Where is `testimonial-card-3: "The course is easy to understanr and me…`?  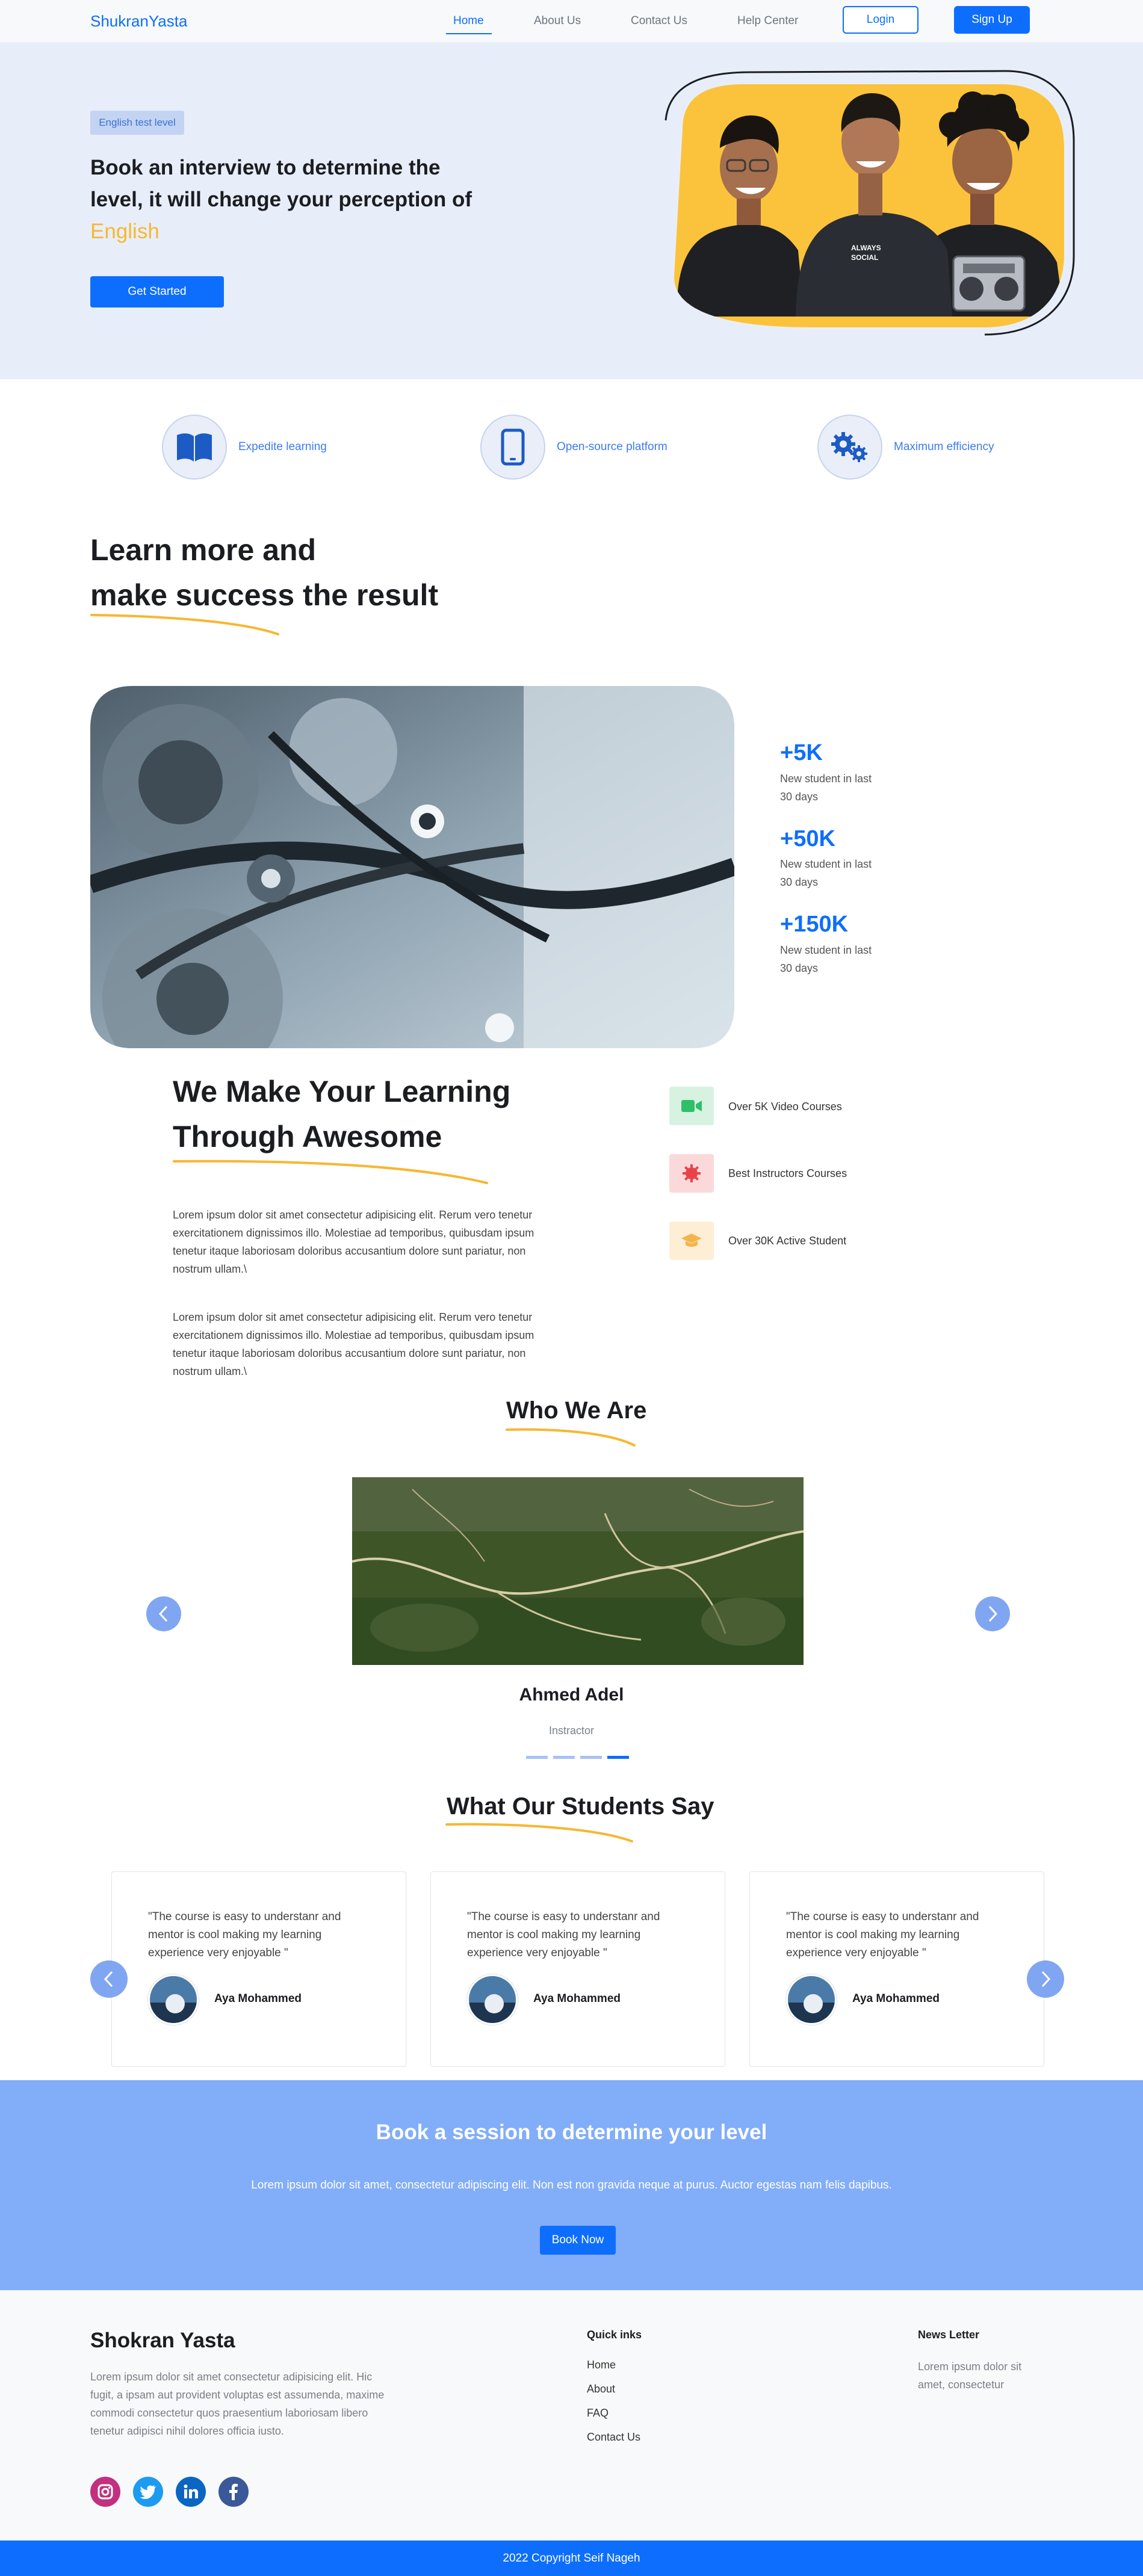
testimonial-card-3: "The course is easy to understanr and me… is located at coordinates (896, 1969).